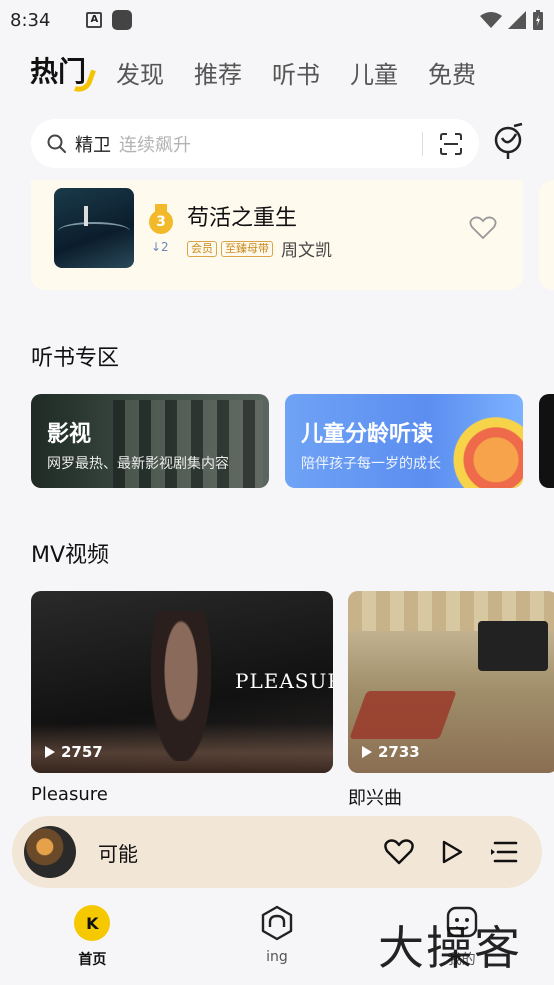 Image resolution: width=554 pixels, height=985 pixels. I want to click on song-title: 苟活之重生, so click(242, 218).